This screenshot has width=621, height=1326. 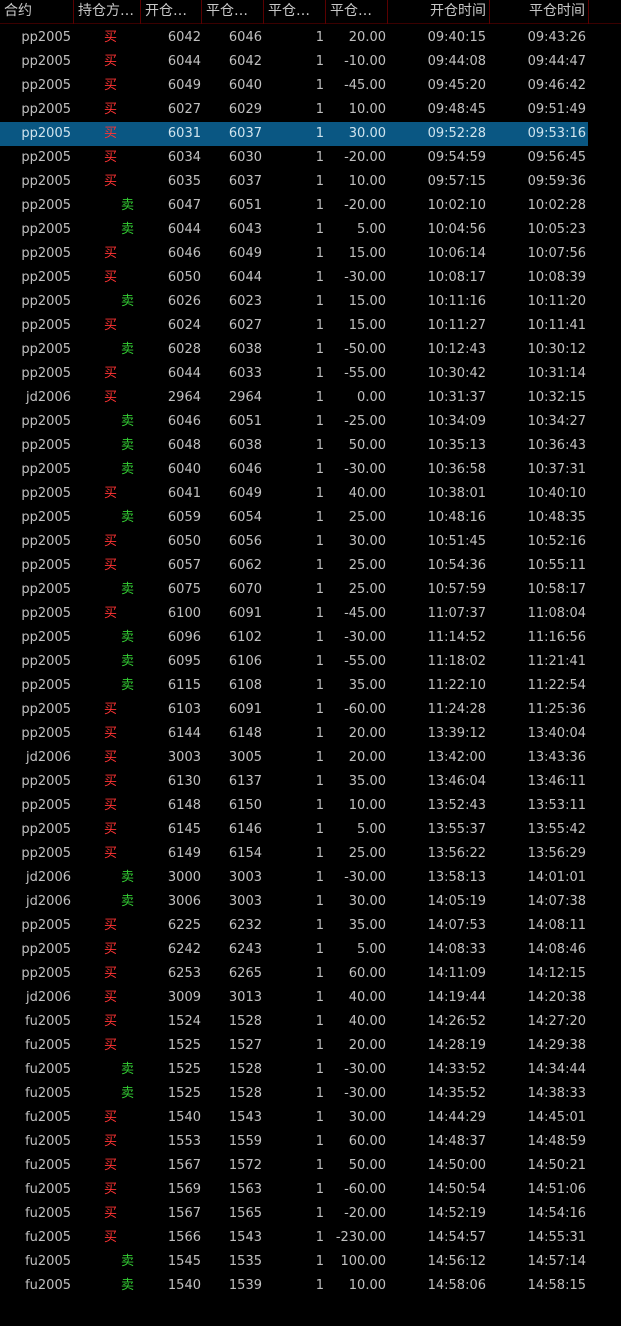 I want to click on table-row: pp2005 卖 6047 6051 1 -20.00 10:02:10 10:02:28, so click(x=294, y=206).